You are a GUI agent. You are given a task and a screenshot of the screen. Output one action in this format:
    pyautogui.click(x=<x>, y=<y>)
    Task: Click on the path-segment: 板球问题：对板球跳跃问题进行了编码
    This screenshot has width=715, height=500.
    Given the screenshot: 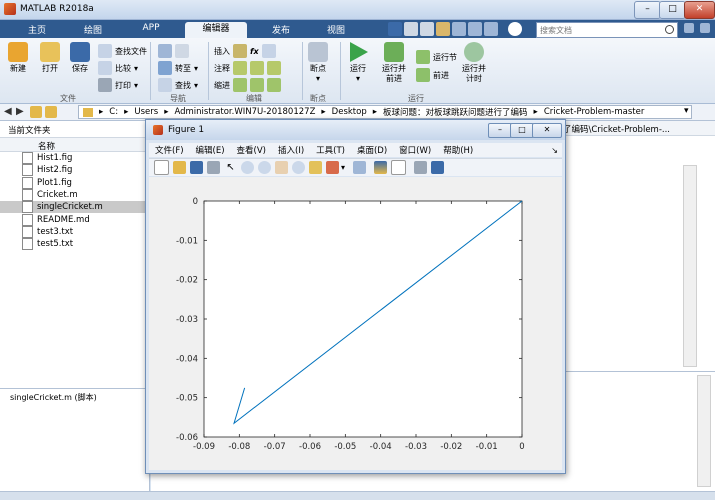 What is the action you would take?
    pyautogui.click(x=455, y=112)
    